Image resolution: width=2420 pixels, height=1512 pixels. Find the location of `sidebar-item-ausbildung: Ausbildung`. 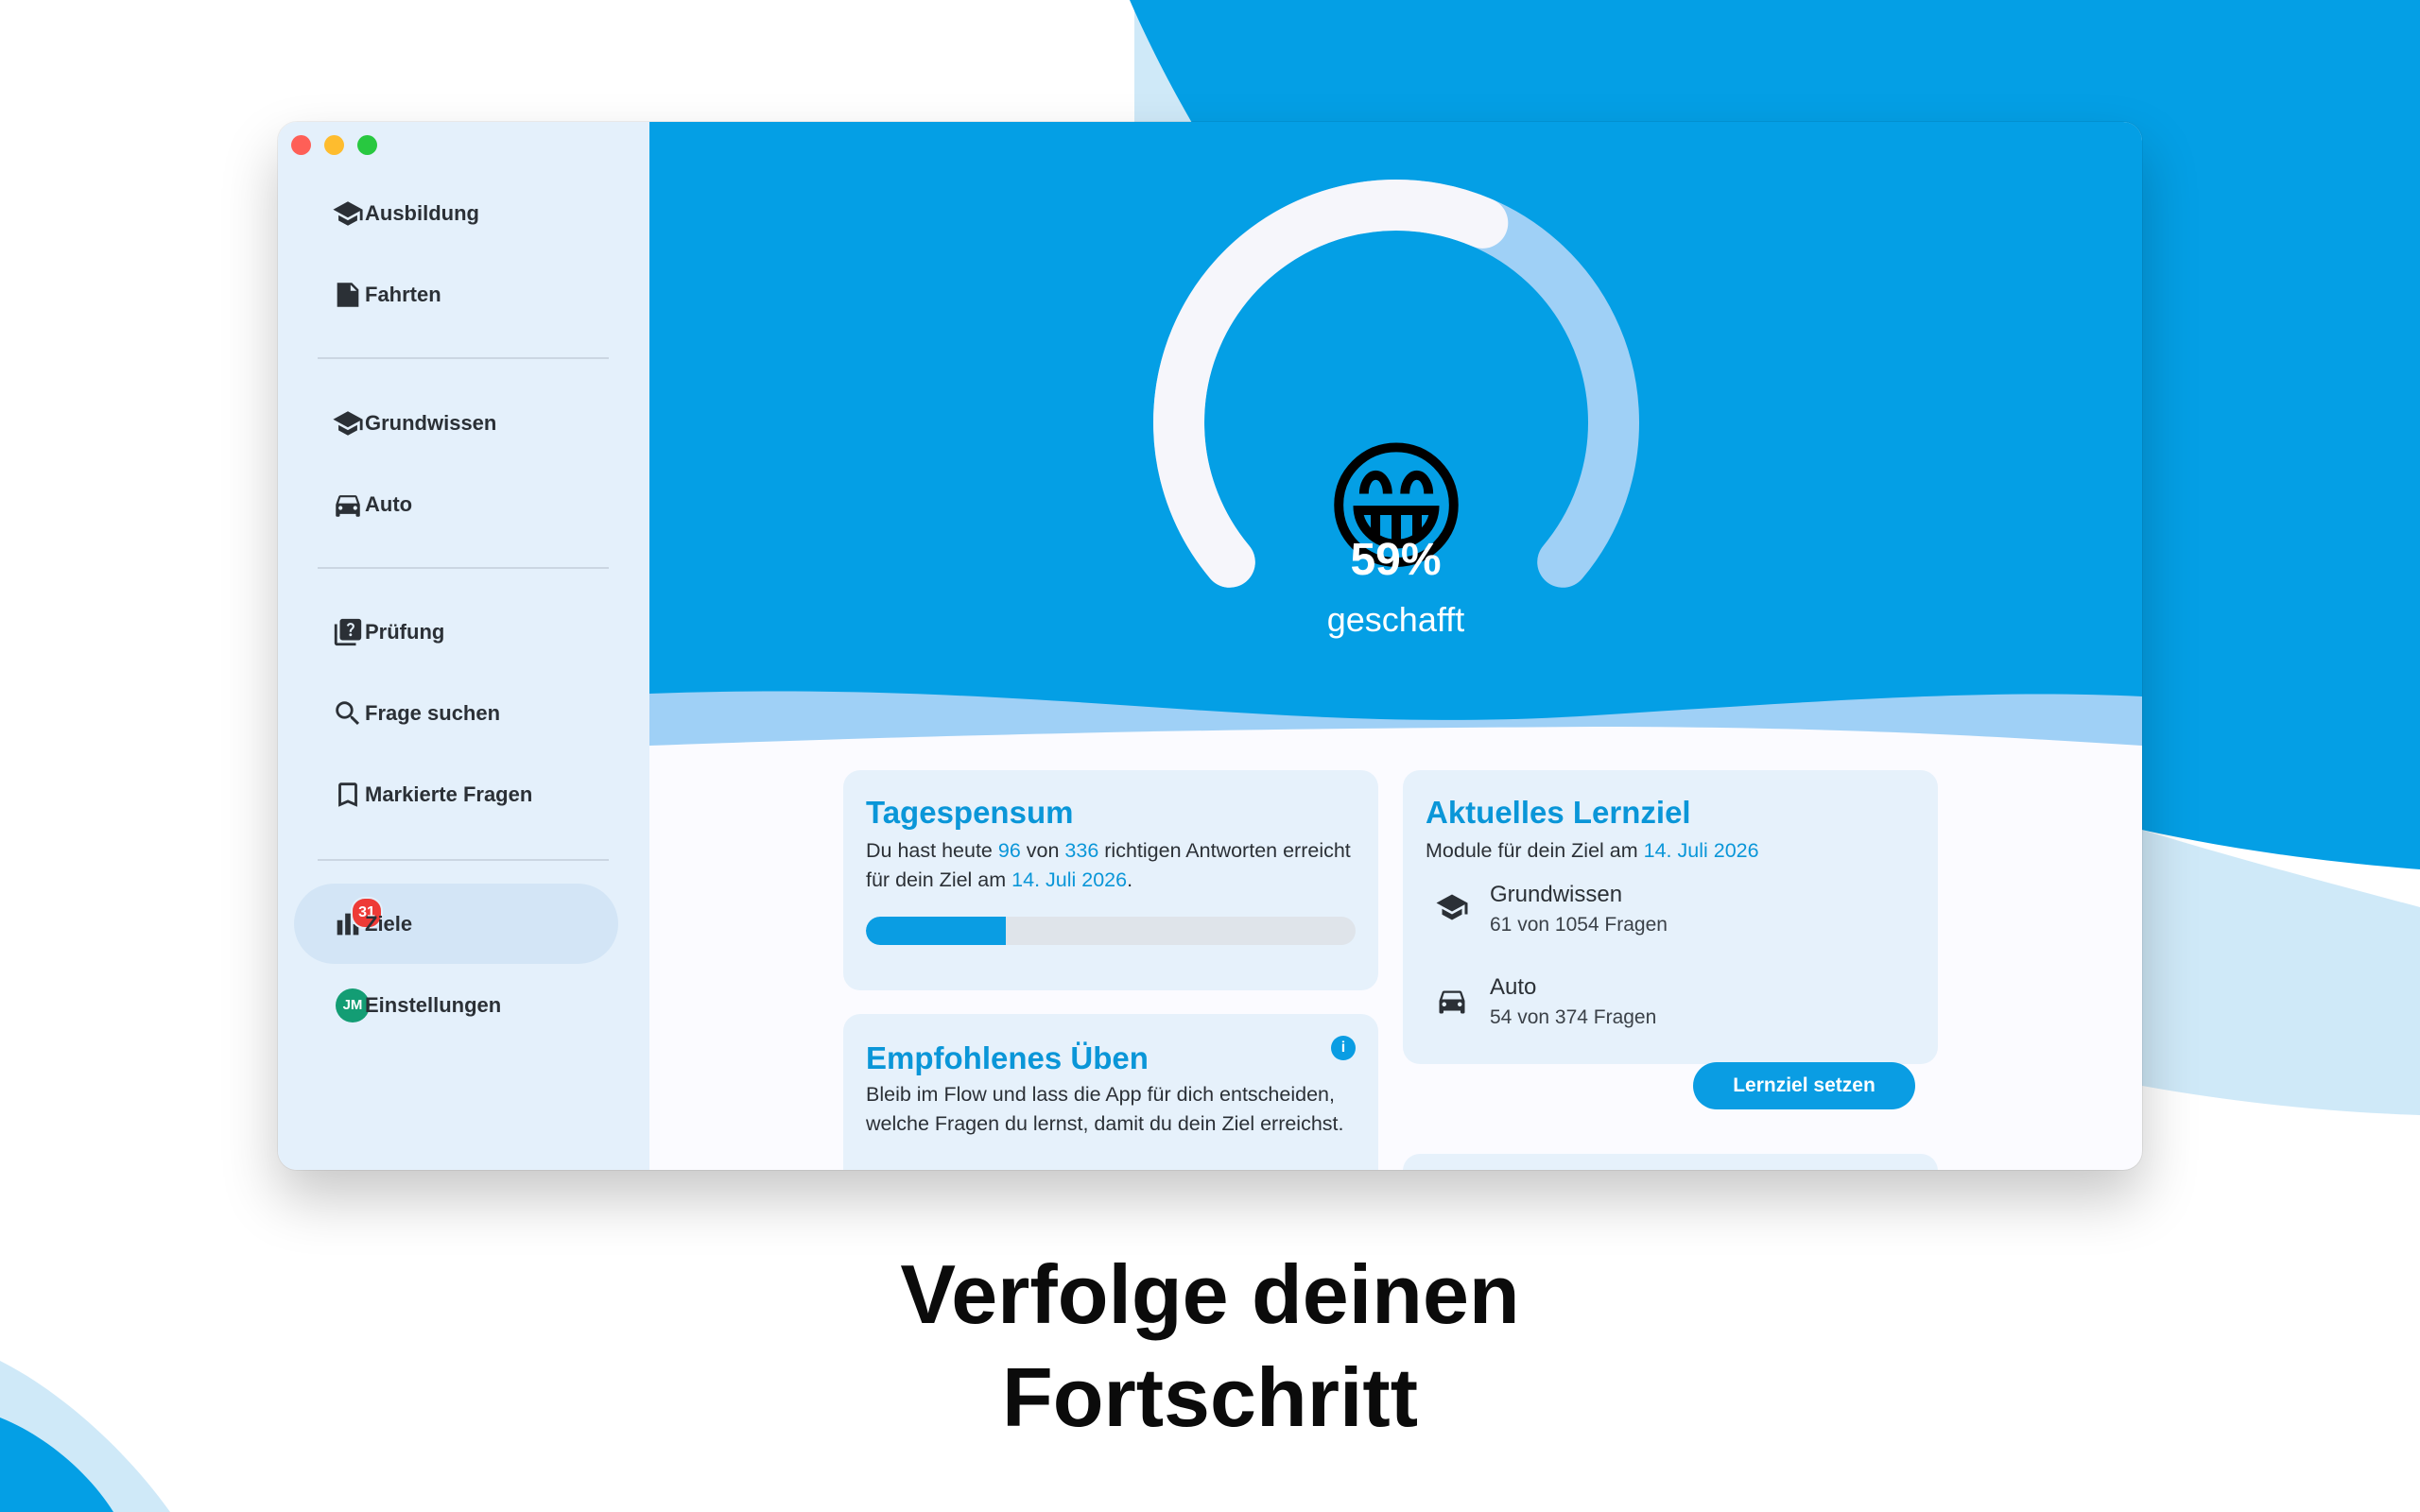

sidebar-item-ausbildung: Ausbildung is located at coordinates (456, 213).